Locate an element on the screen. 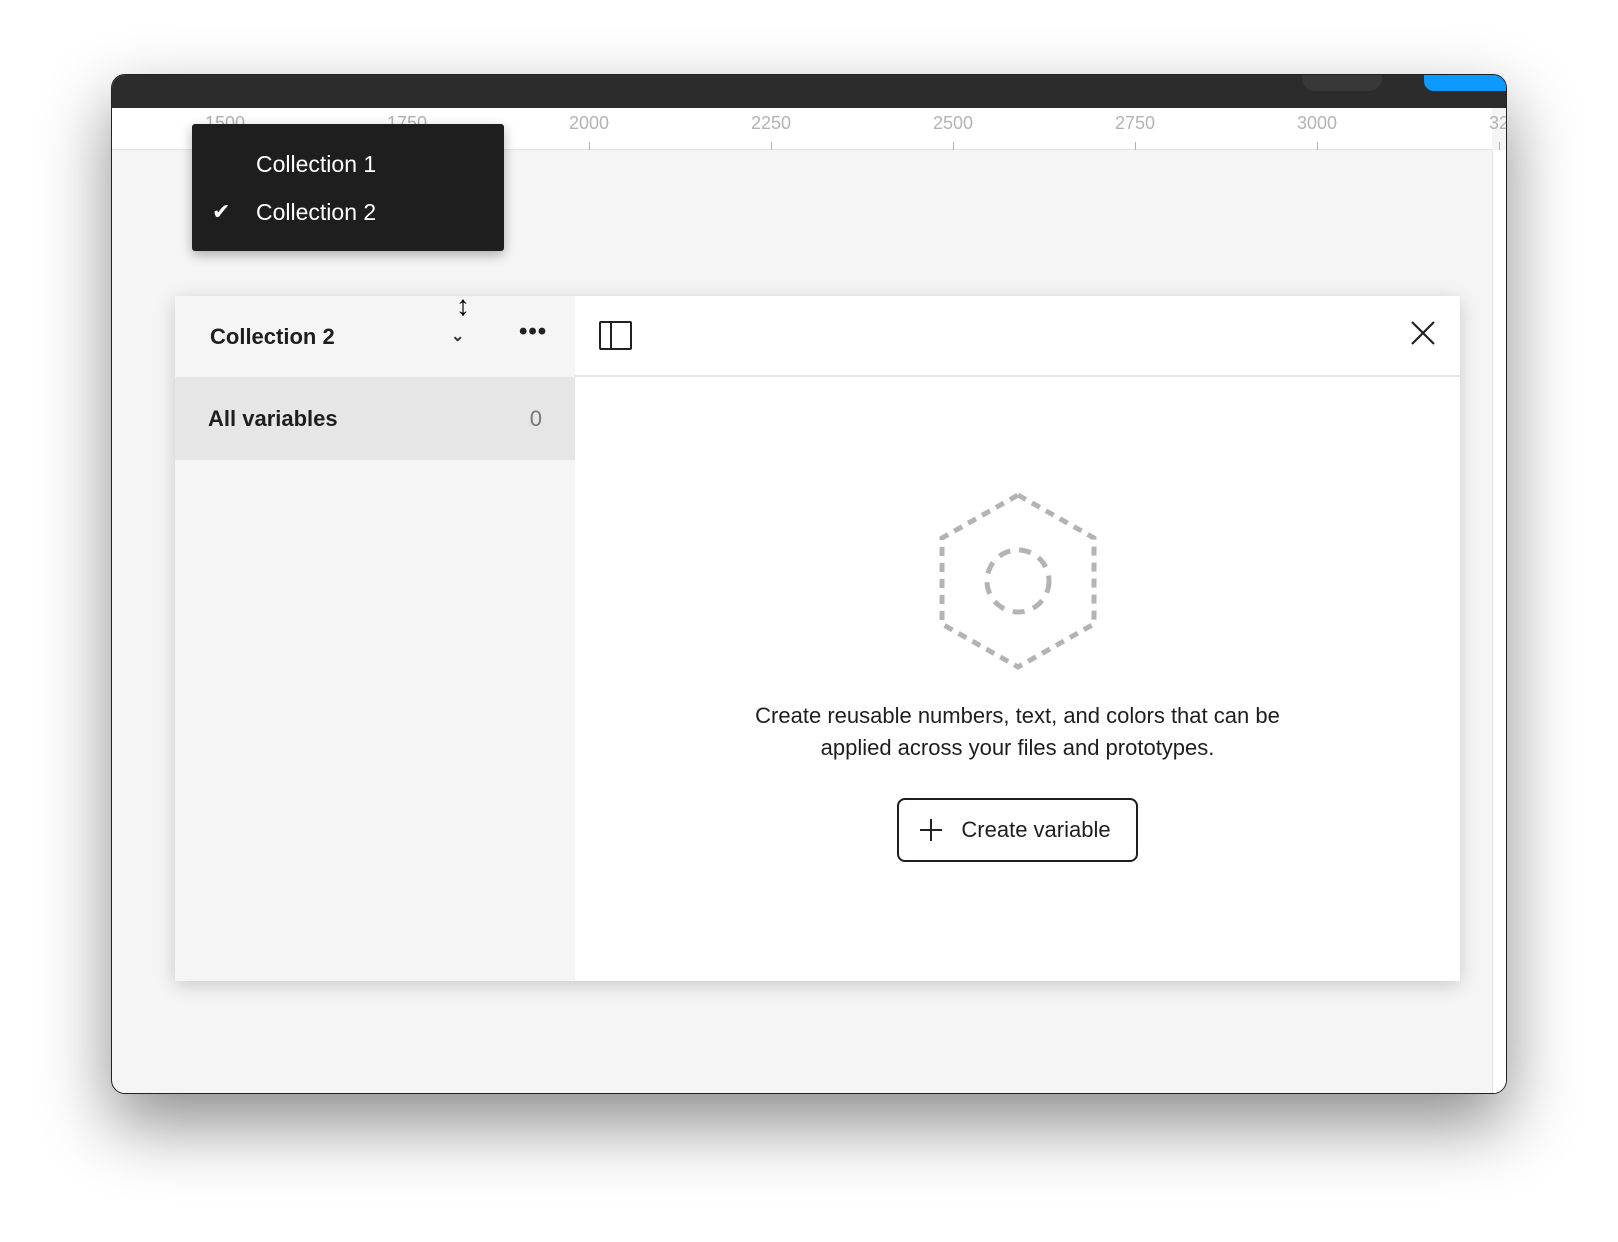 This screenshot has width=1618, height=1242. title-bar is located at coordinates (809, 91).